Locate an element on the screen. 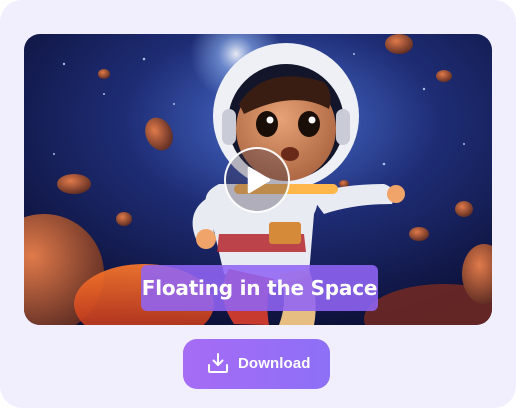 The image size is (516, 408). play-button is located at coordinates (257, 180).